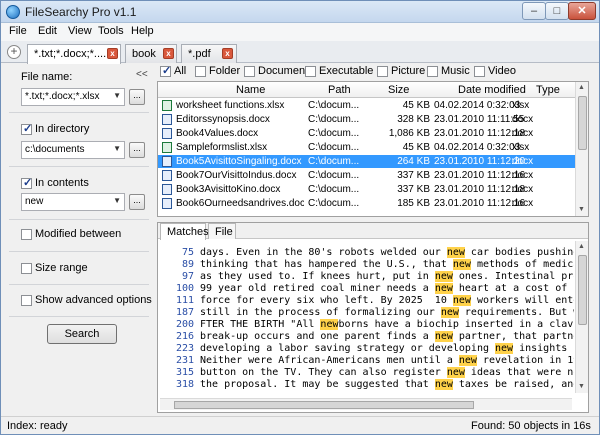  Describe the element at coordinates (73, 202) in the screenshot. I see `contents-combo: new ▼` at that location.